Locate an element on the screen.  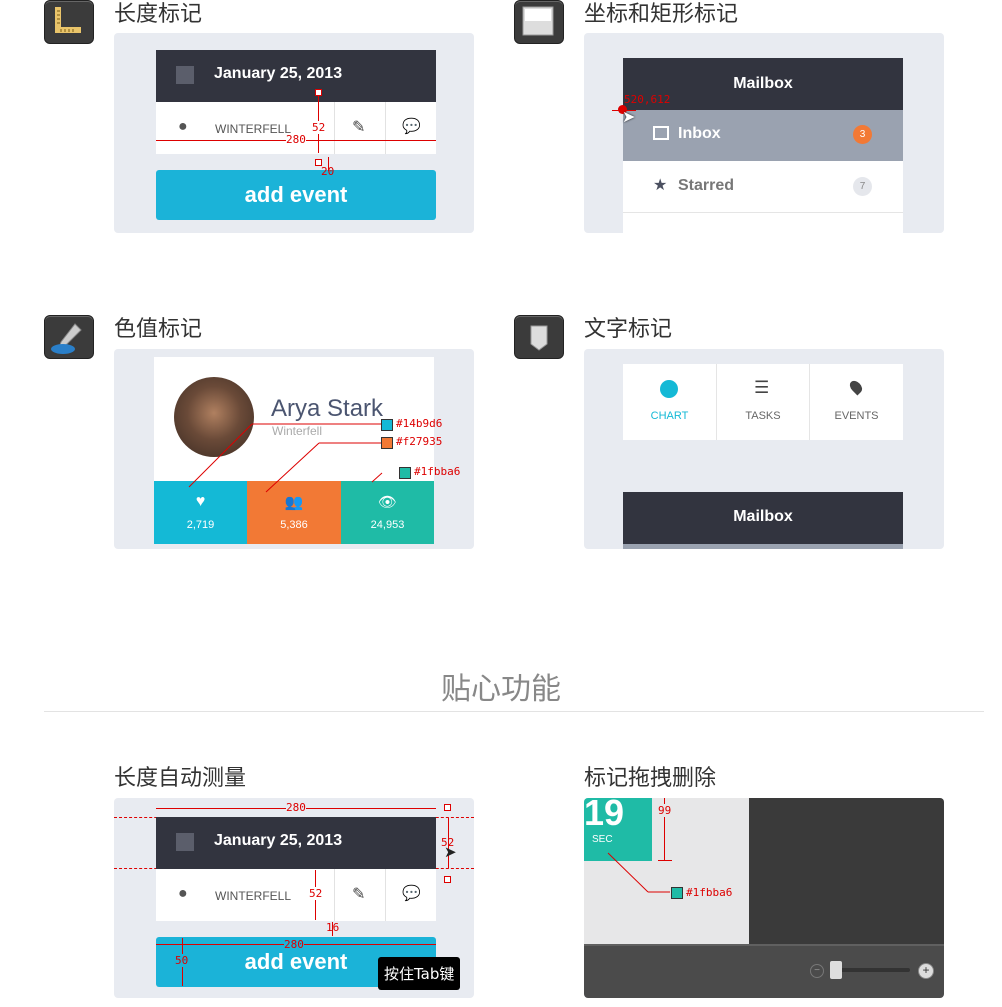
star-icon: ★ is located at coordinates (660, 185).